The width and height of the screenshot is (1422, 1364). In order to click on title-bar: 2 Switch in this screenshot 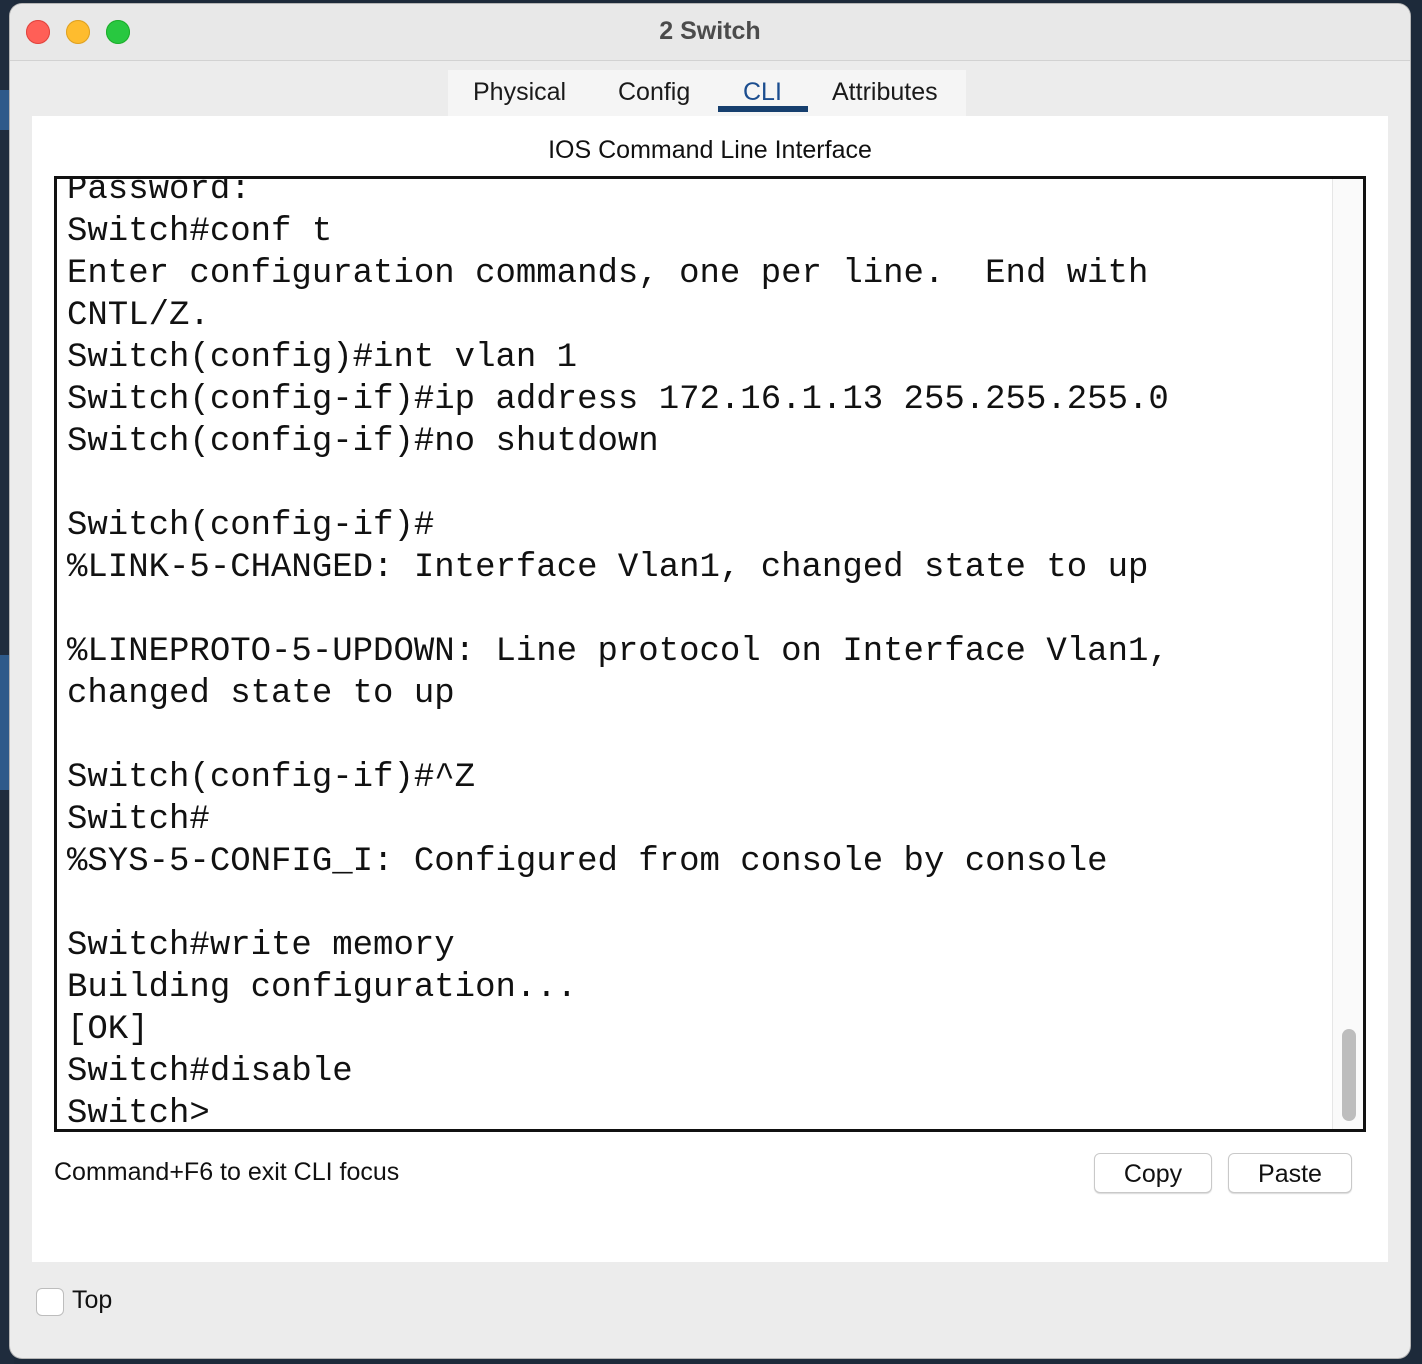, I will do `click(710, 32)`.